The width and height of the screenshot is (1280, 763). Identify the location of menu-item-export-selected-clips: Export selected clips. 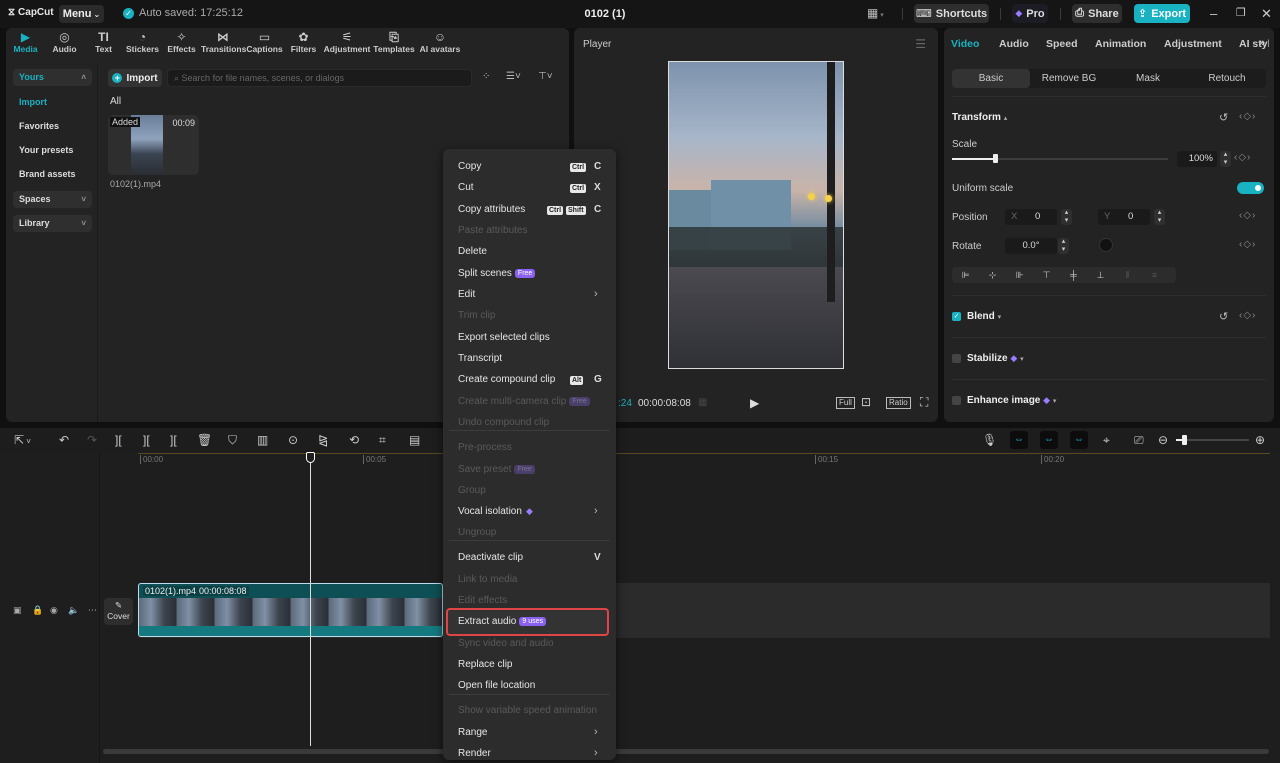
(504, 337).